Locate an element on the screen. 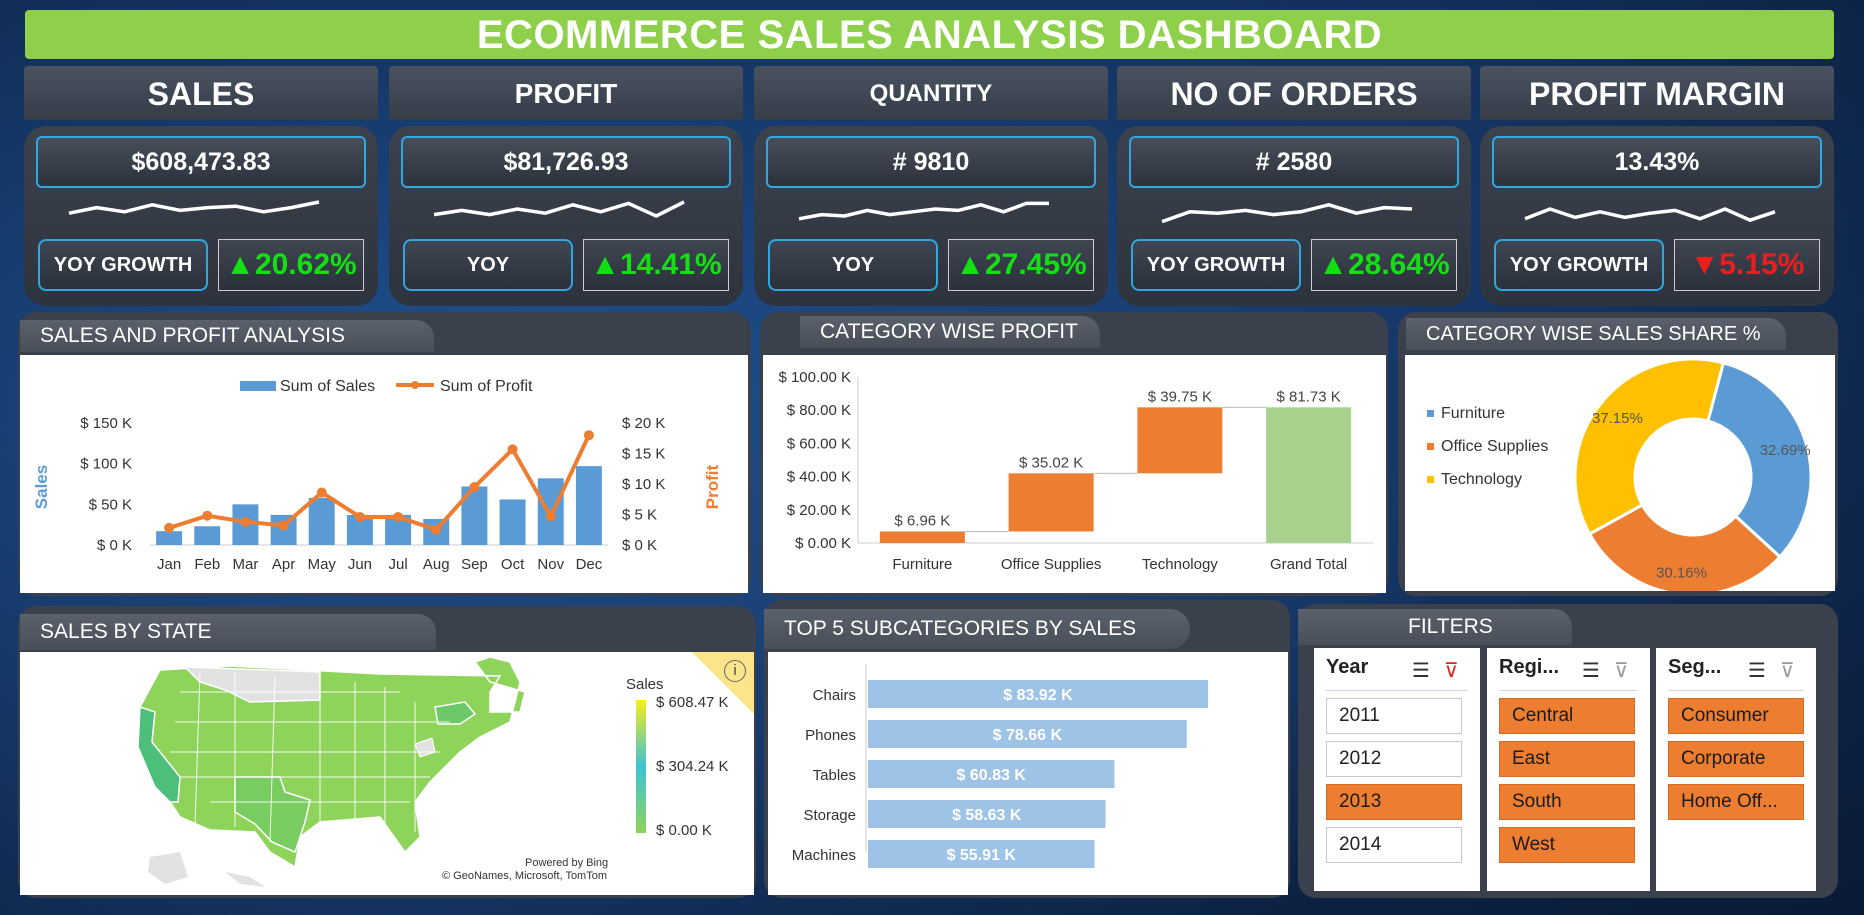  map-legend-mid: $ 304.24 K is located at coordinates (692, 766).